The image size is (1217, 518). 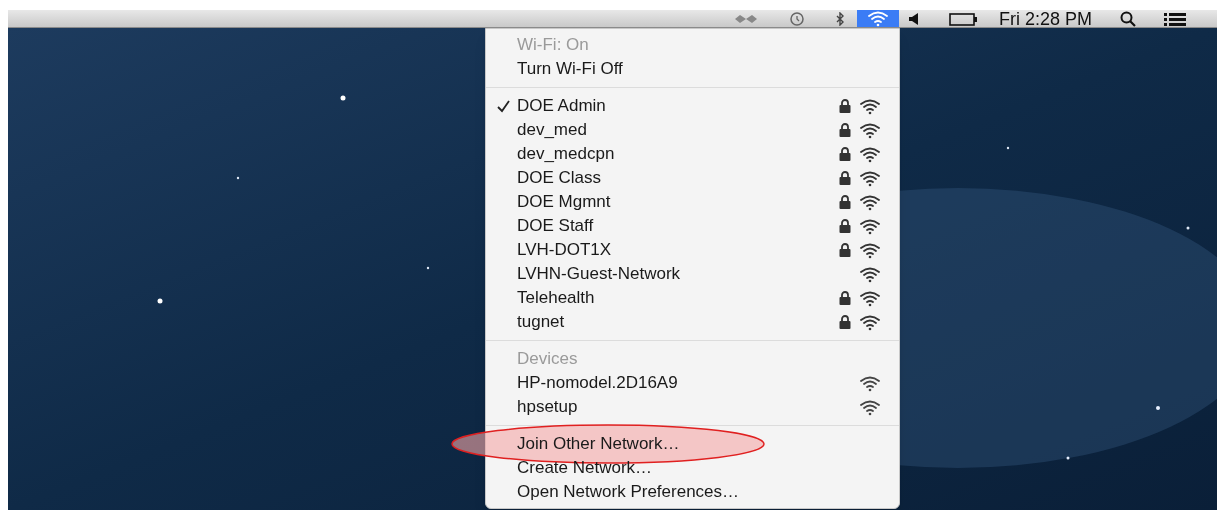 I want to click on clock-icon, so click(x=796, y=18).